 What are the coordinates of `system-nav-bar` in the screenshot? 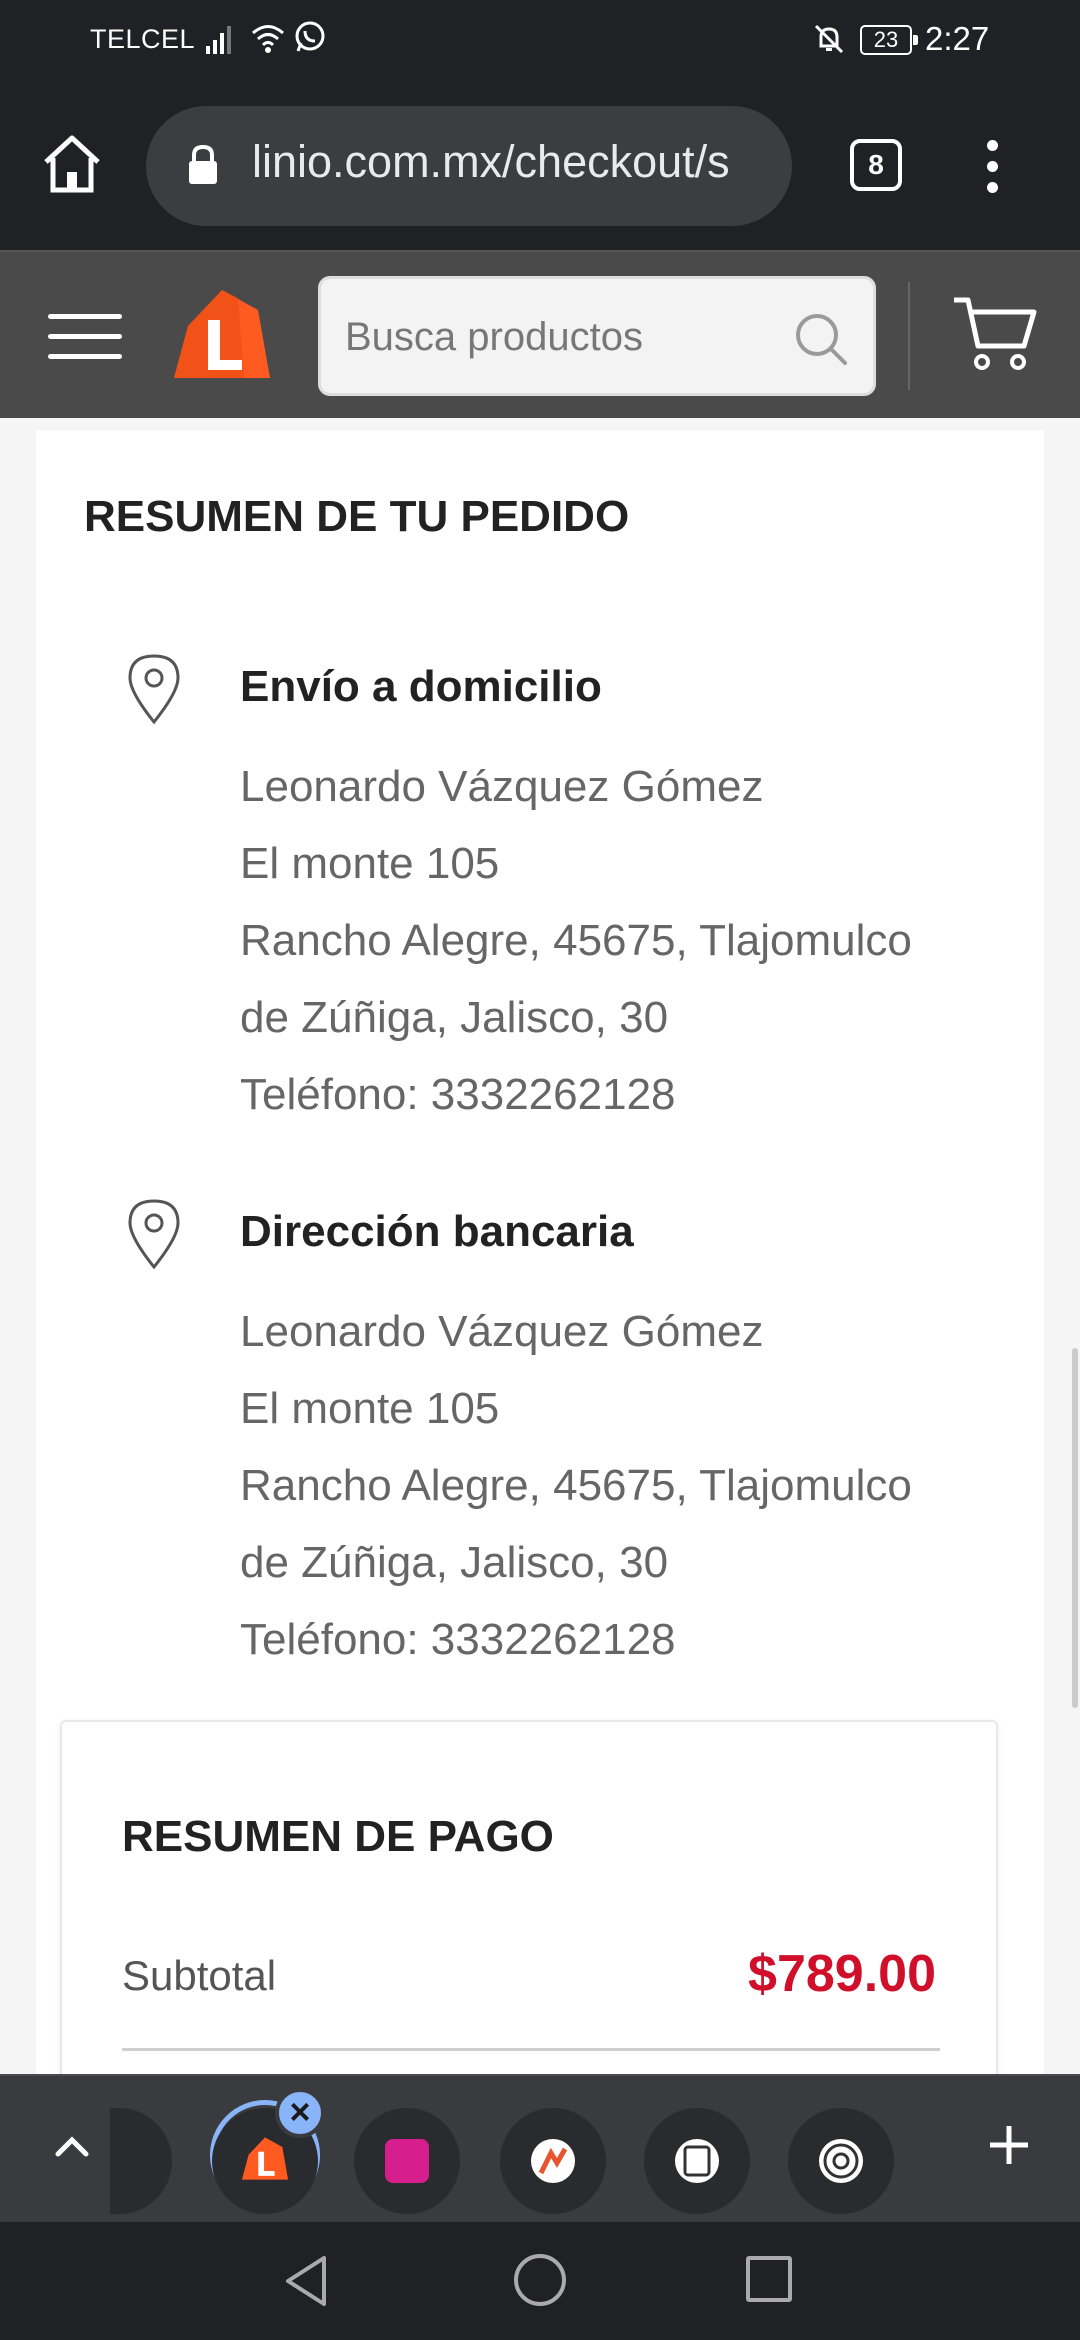 It's located at (540, 2281).